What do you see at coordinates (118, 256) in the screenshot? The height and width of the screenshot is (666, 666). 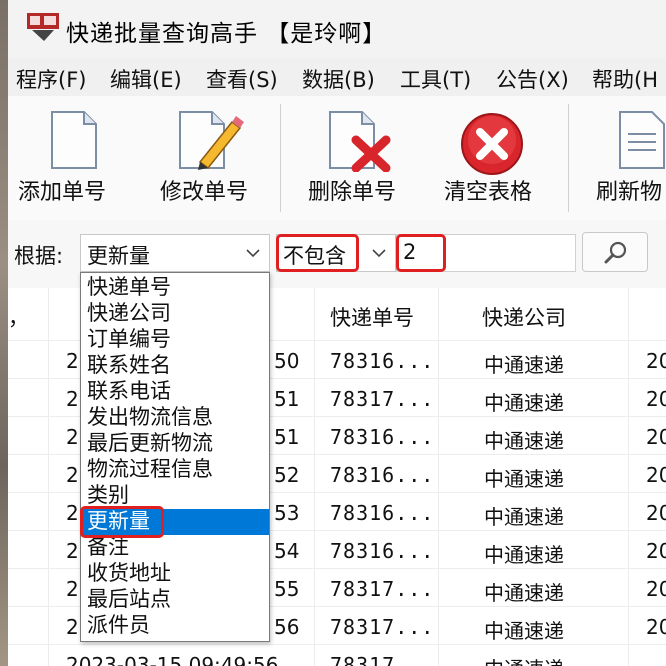 I see `field-select-value: 更新量` at bounding box center [118, 256].